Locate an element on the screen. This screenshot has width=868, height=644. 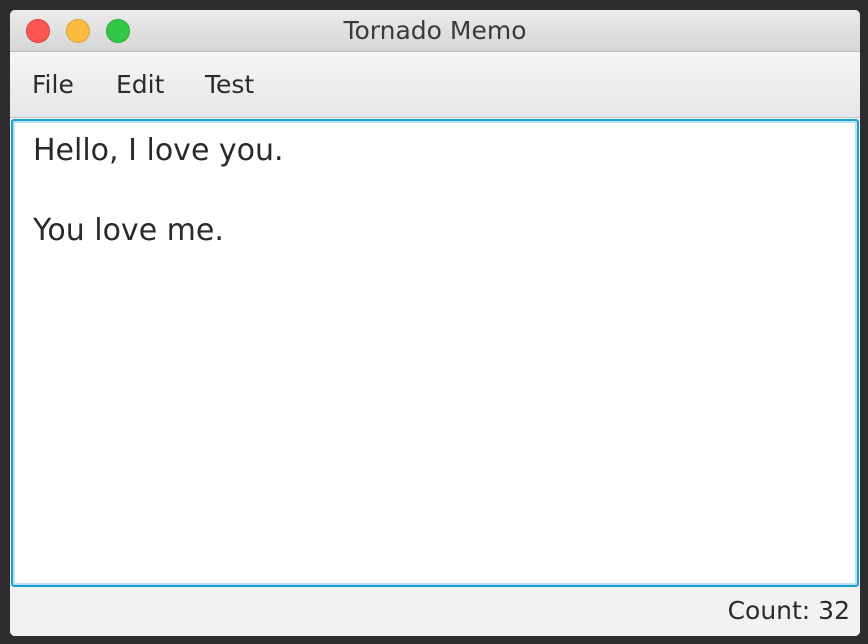
menu-test: Test is located at coordinates (229, 85).